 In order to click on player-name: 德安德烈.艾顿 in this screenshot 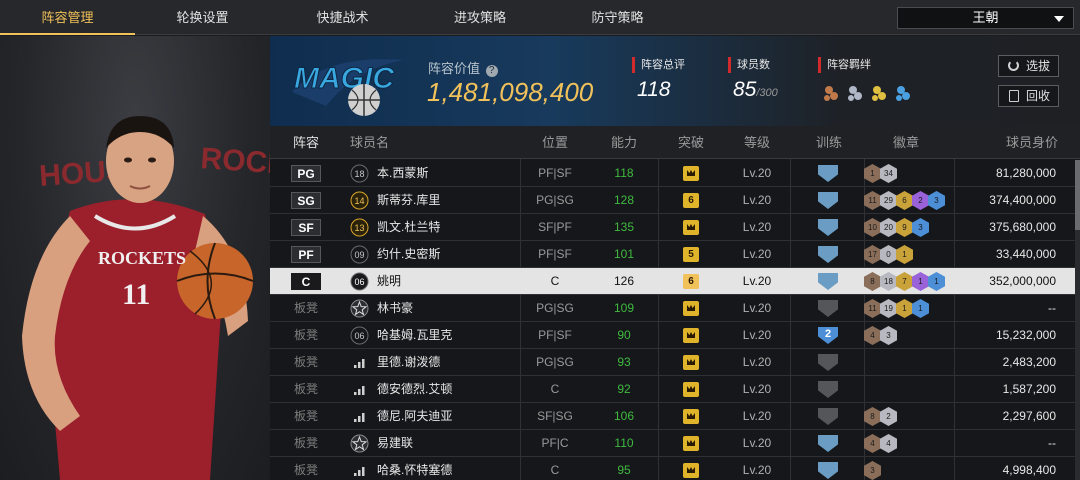, I will do `click(414, 389)`.